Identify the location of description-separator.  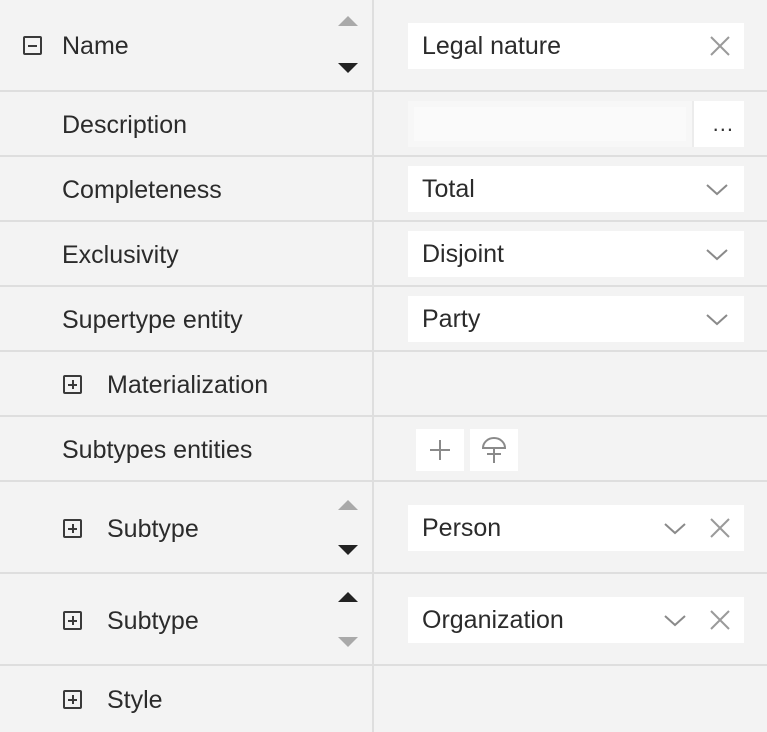
(693, 124).